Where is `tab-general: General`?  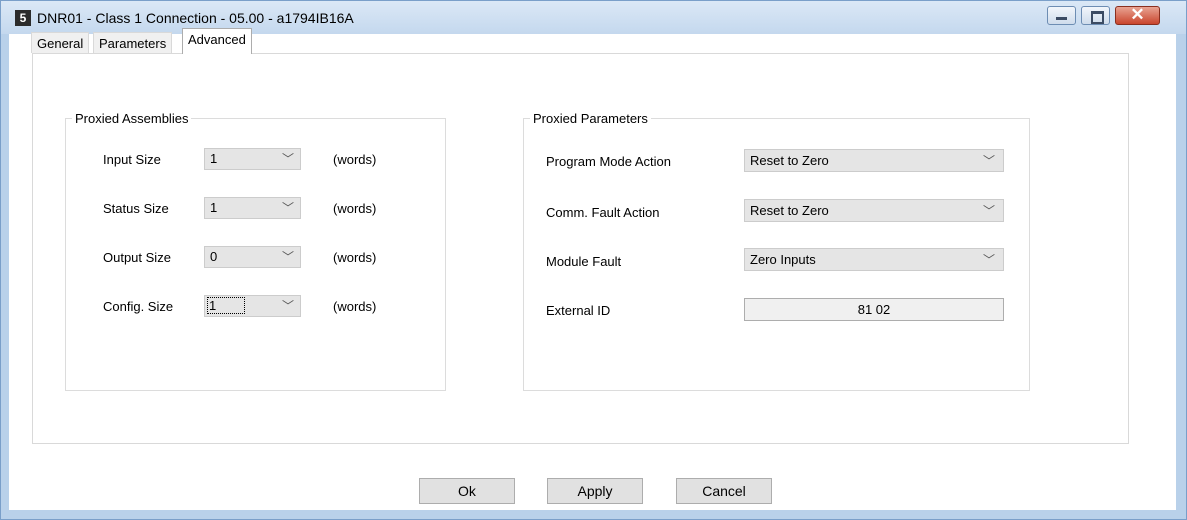
tab-general: General is located at coordinates (60, 42).